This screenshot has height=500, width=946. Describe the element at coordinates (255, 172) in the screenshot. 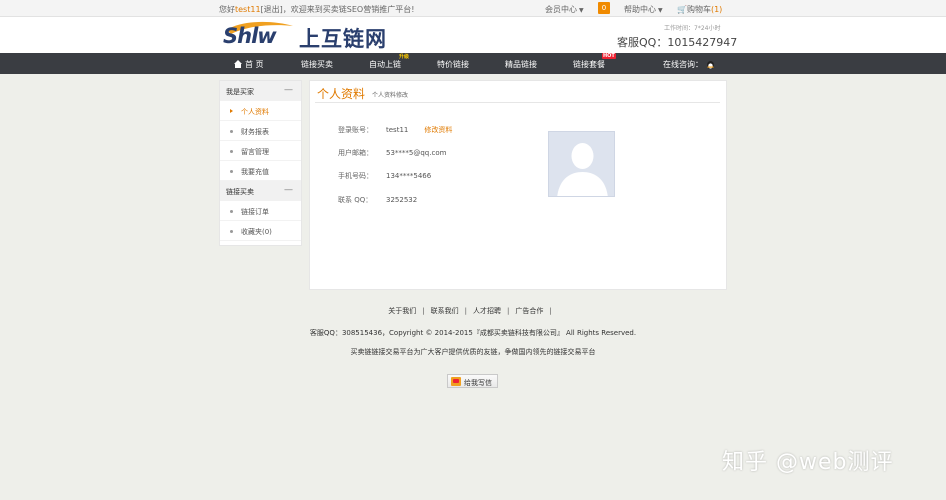

I see `sidebar-item-label: 我要充值` at that location.